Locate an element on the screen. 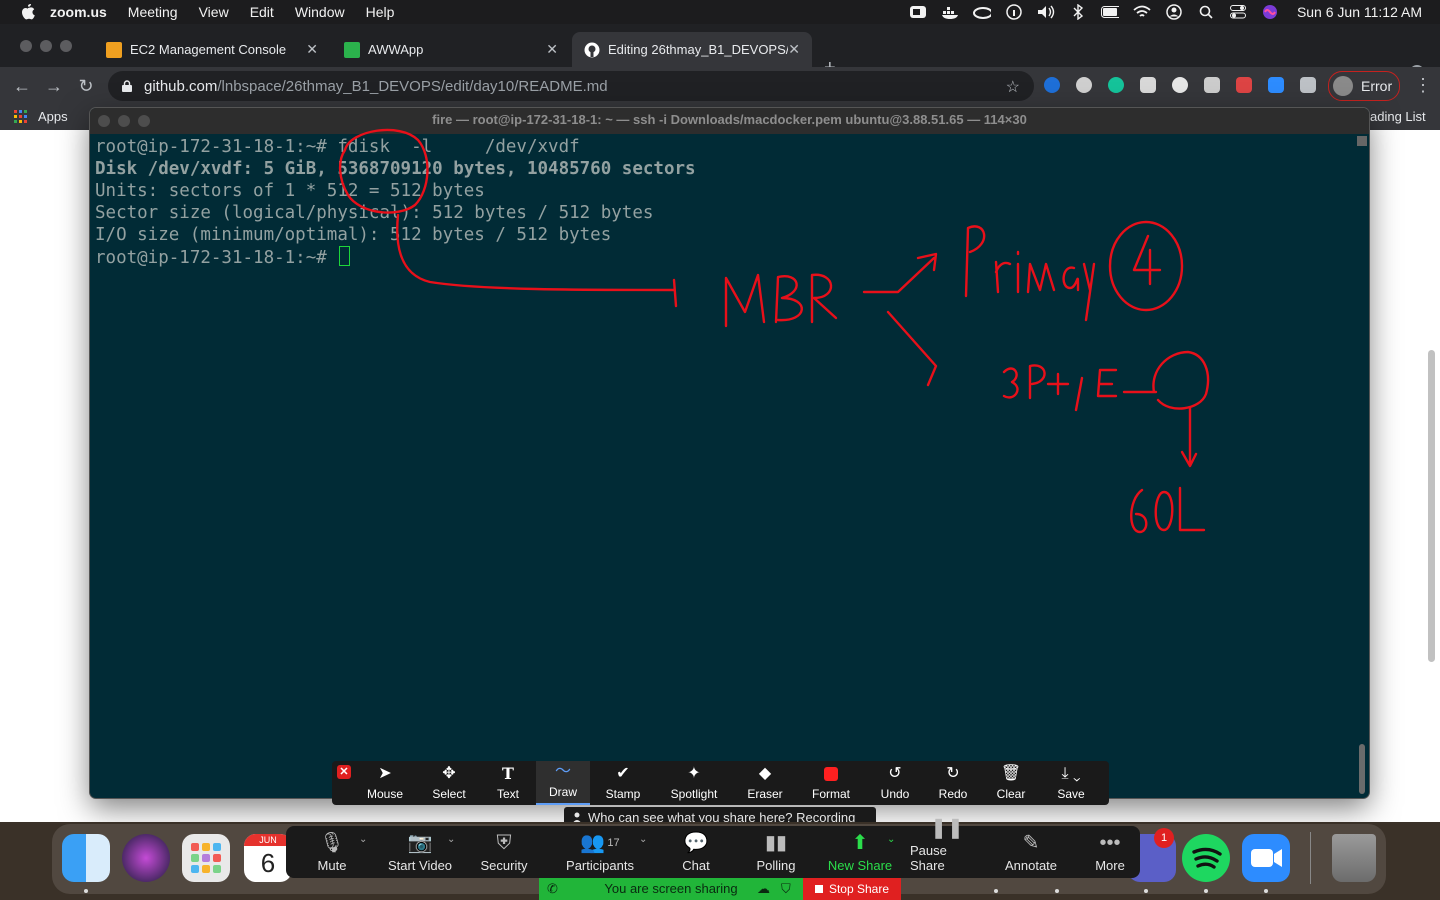 The width and height of the screenshot is (1440, 900). undo-icon: ↺ is located at coordinates (895, 773).